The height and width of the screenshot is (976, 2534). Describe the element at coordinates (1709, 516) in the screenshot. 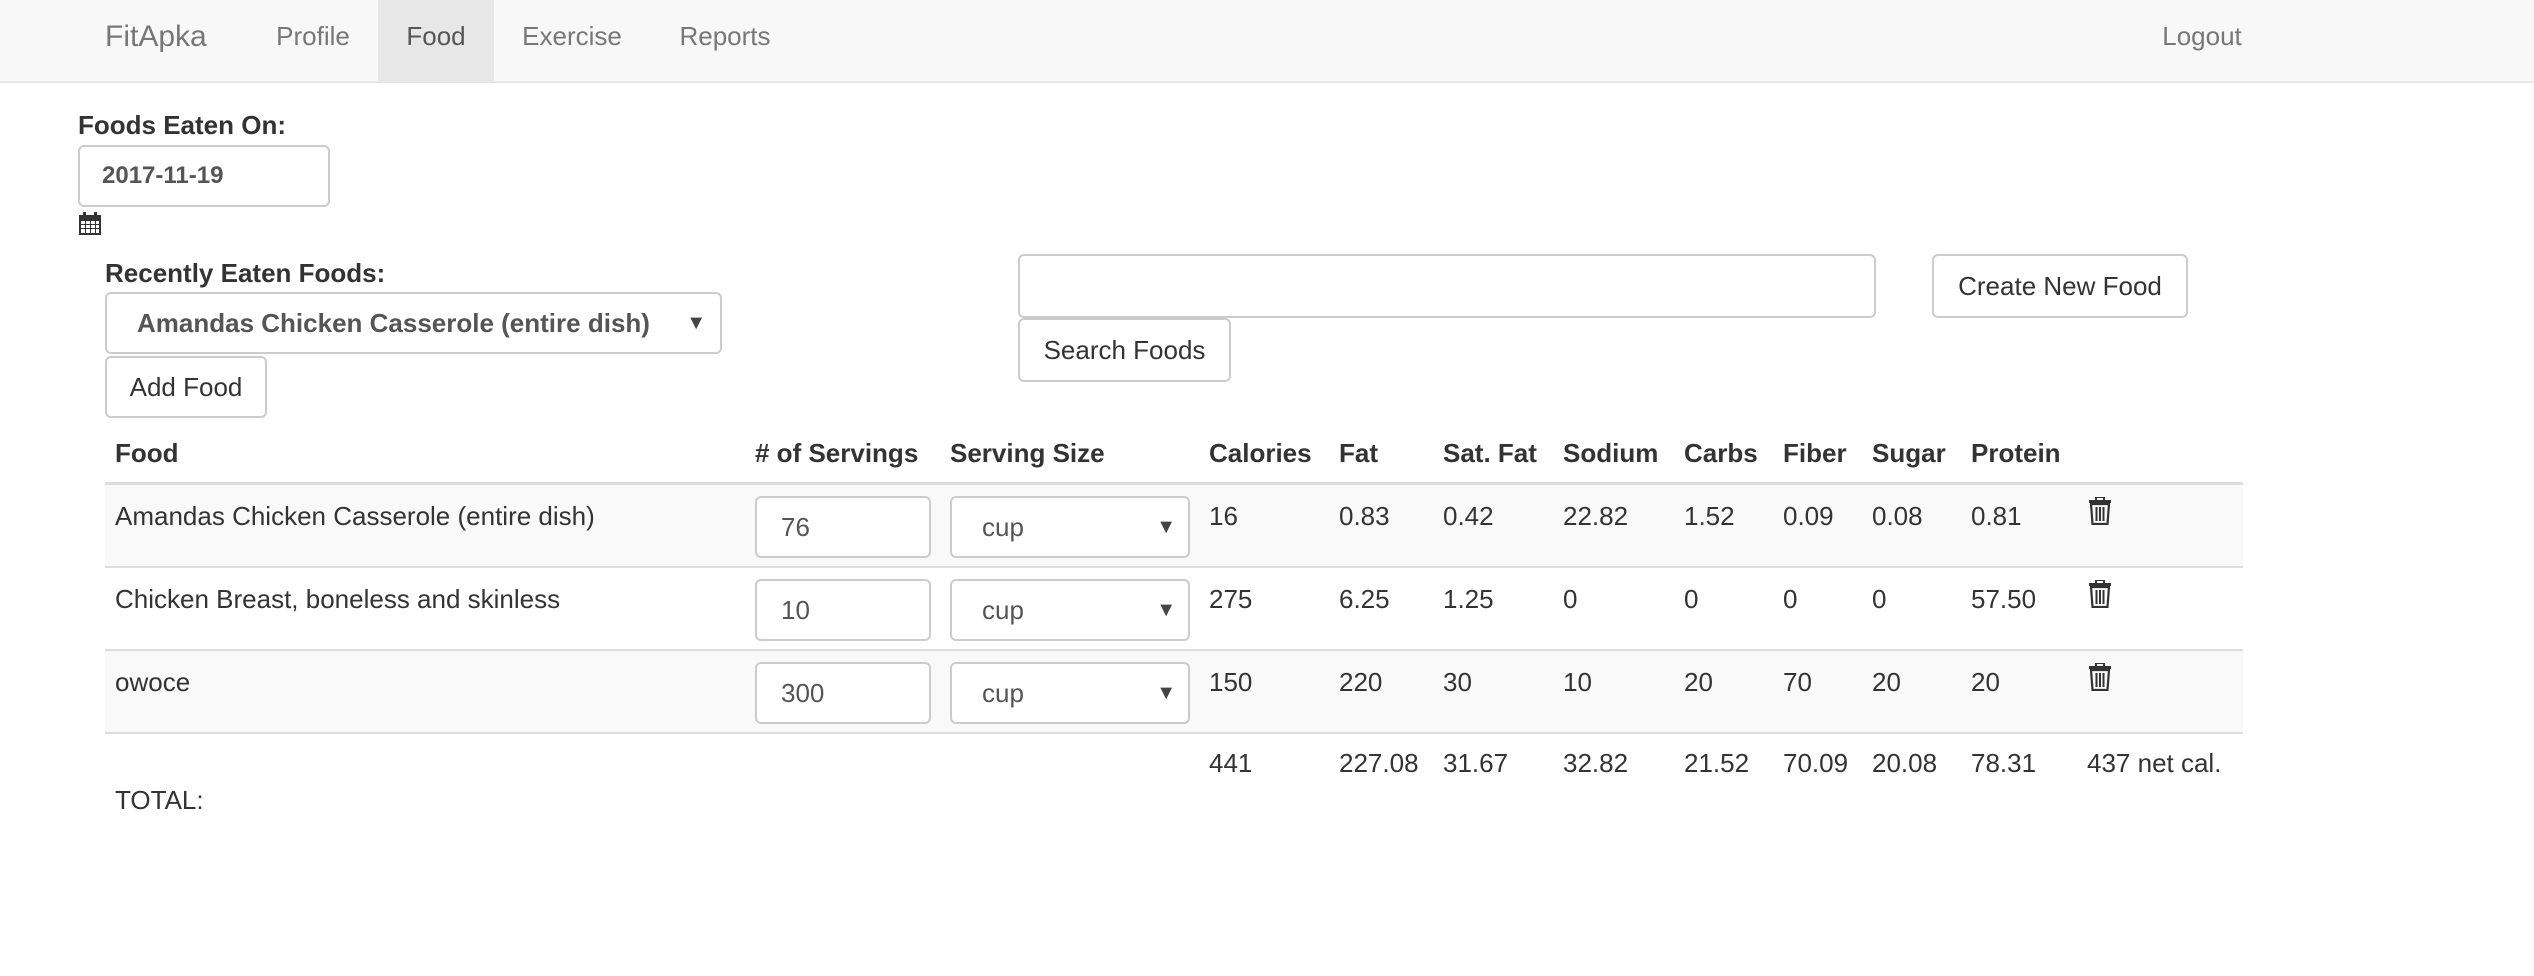

I see `carbs-cell: 1.52` at that location.